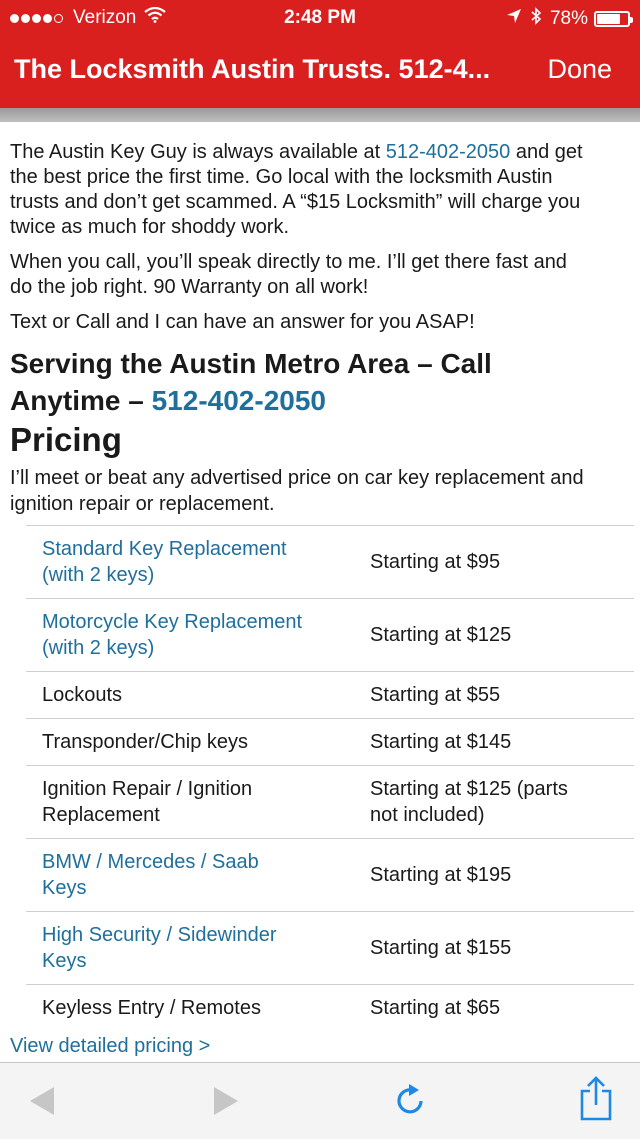  I want to click on price-cell: Starting at $145, so click(441, 742).